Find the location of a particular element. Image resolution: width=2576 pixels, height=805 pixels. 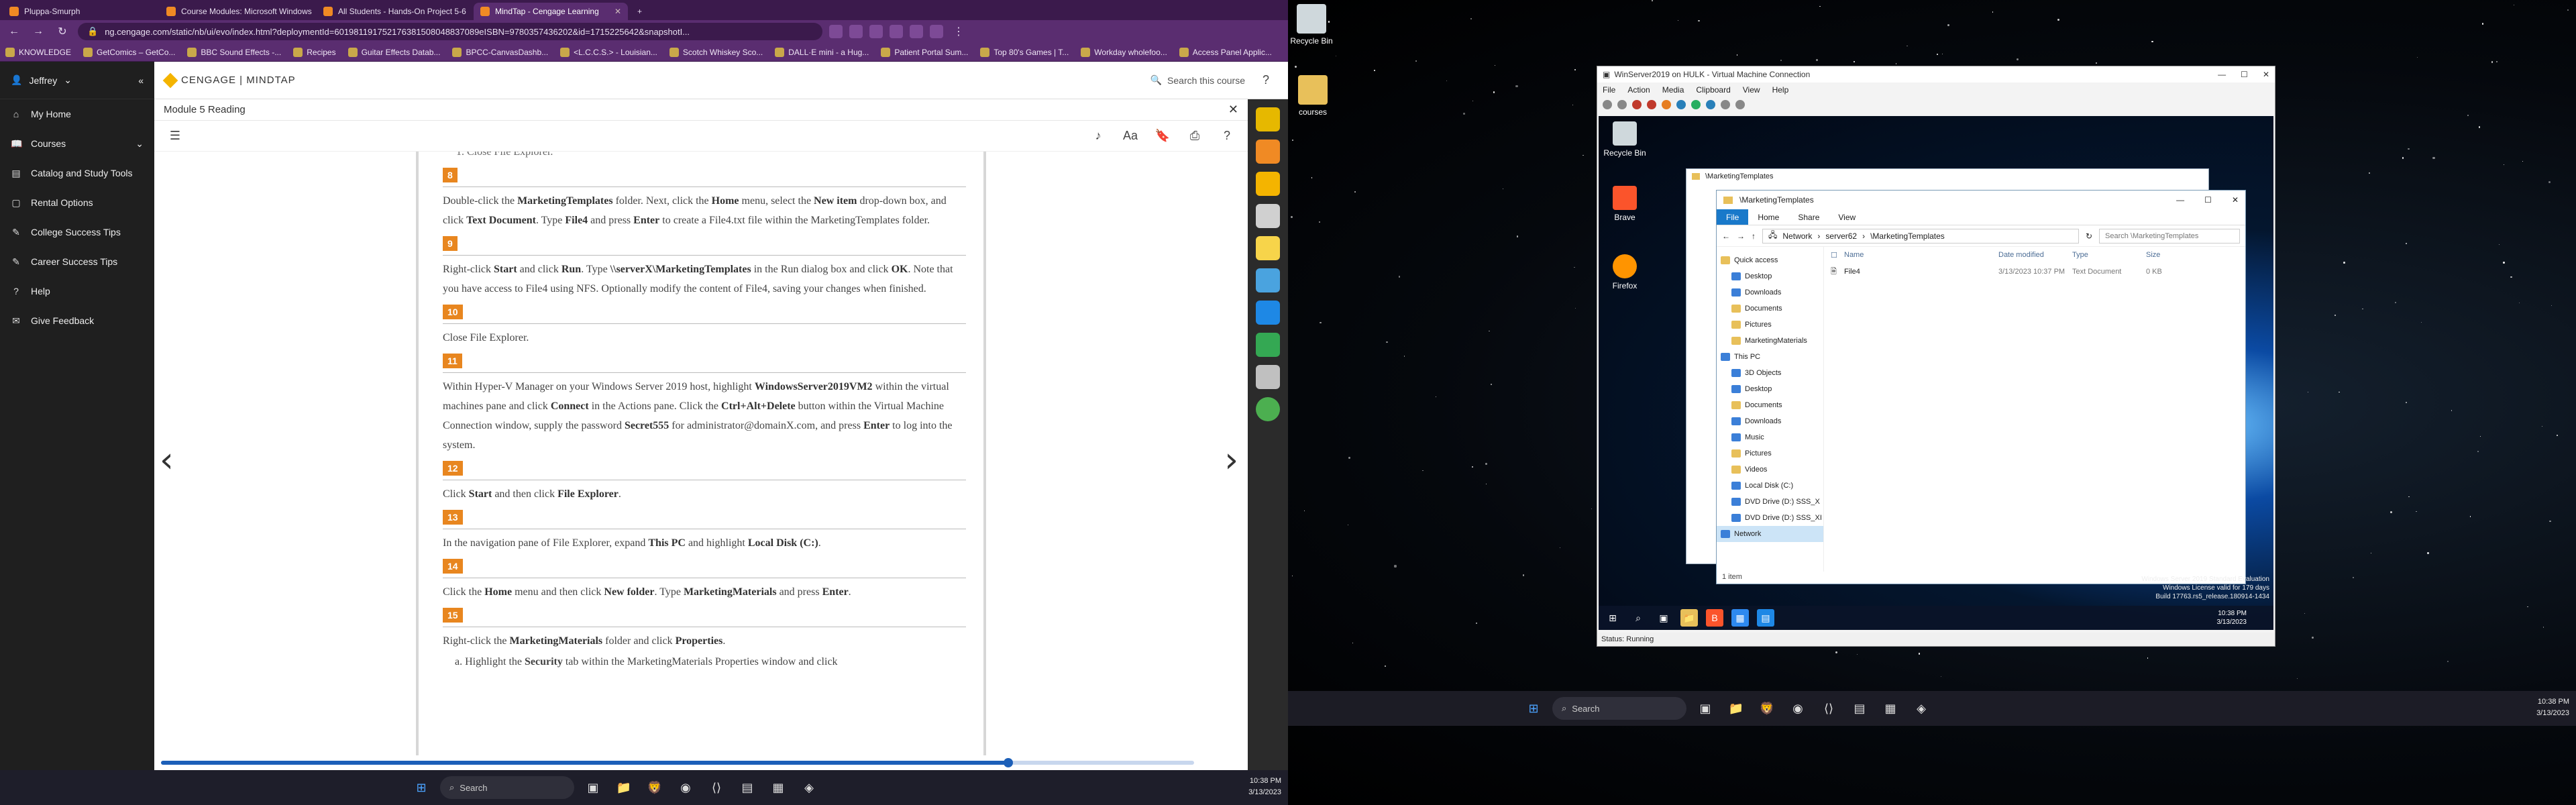

rss-icon is located at coordinates (1268, 152).